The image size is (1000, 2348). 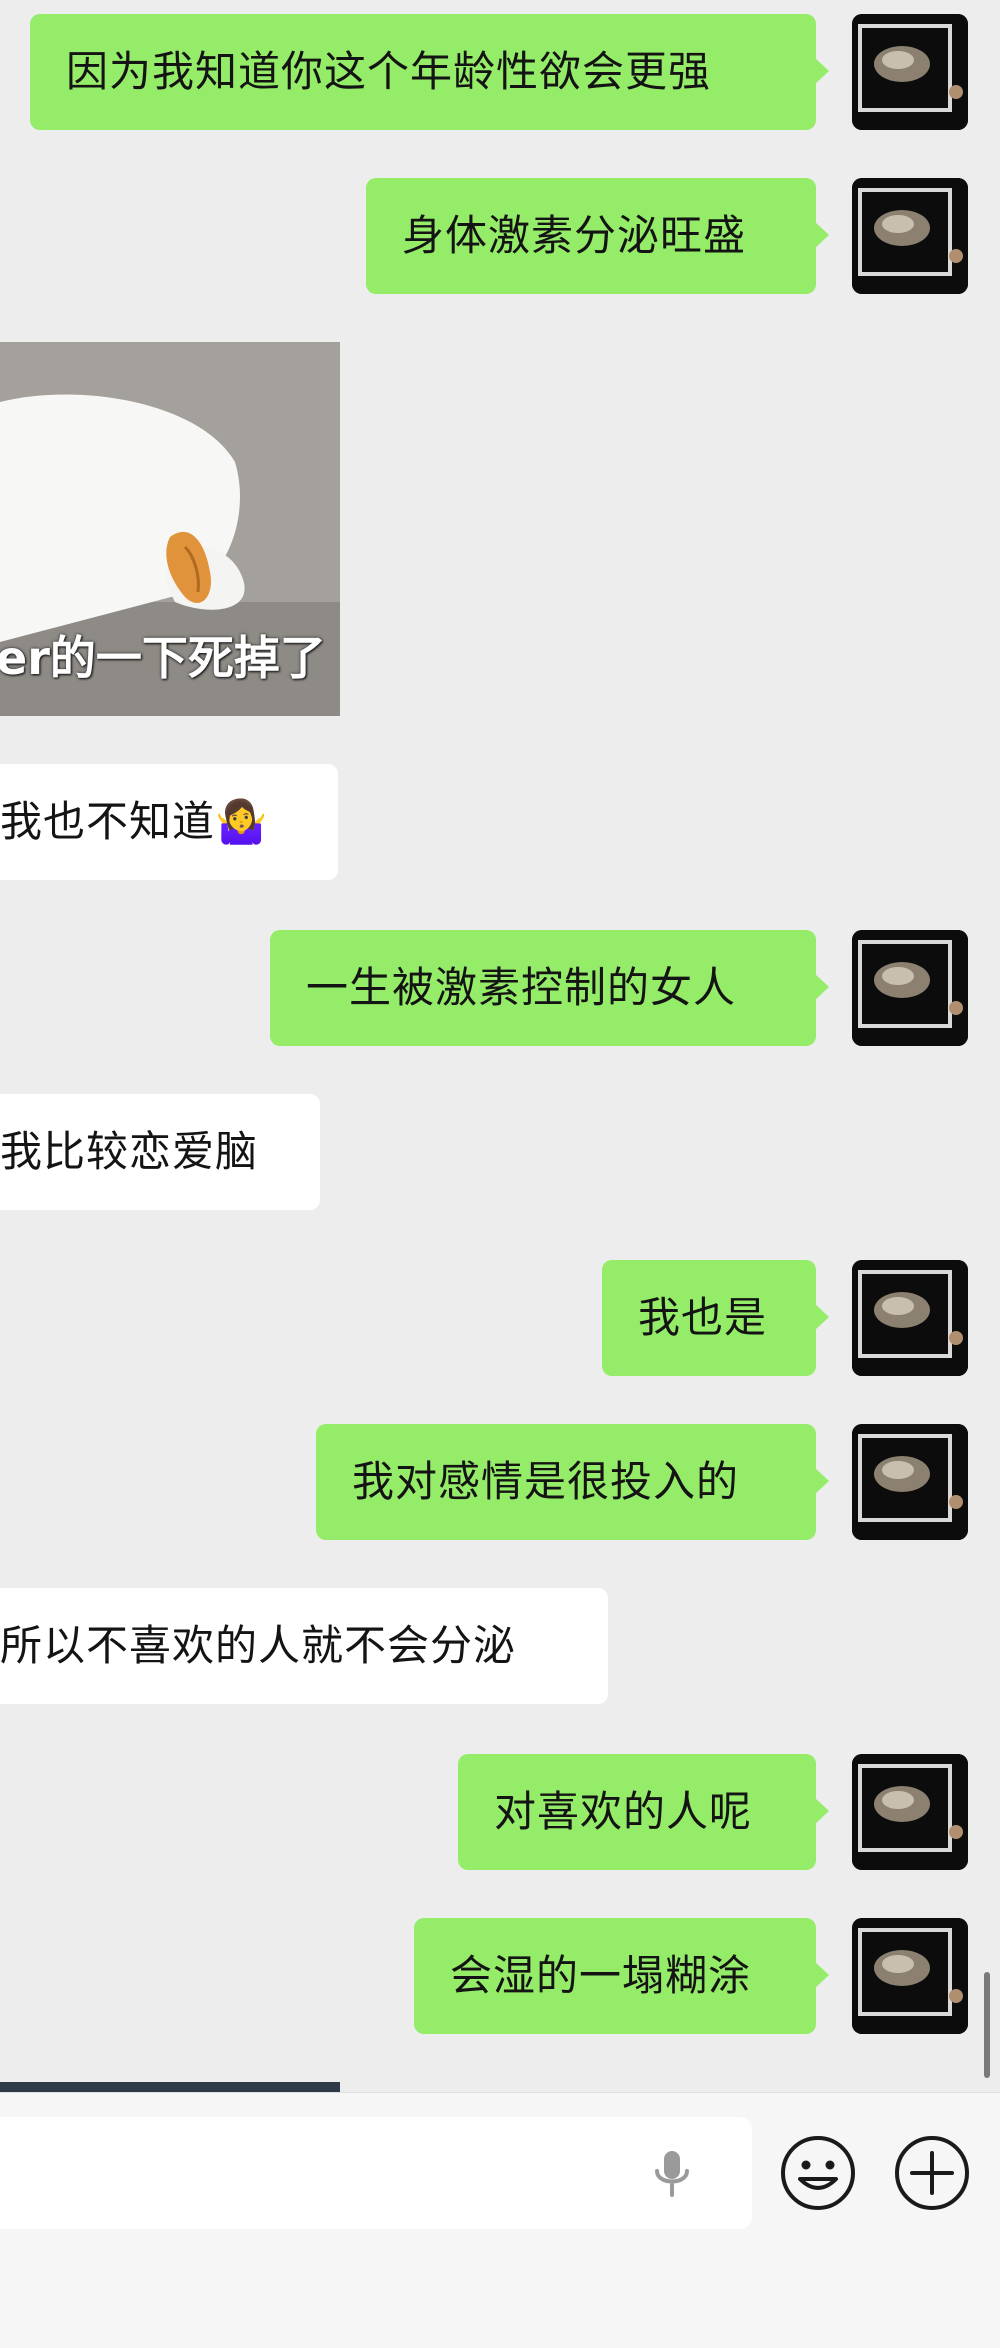 I want to click on microphone-icon, so click(x=672, y=2173).